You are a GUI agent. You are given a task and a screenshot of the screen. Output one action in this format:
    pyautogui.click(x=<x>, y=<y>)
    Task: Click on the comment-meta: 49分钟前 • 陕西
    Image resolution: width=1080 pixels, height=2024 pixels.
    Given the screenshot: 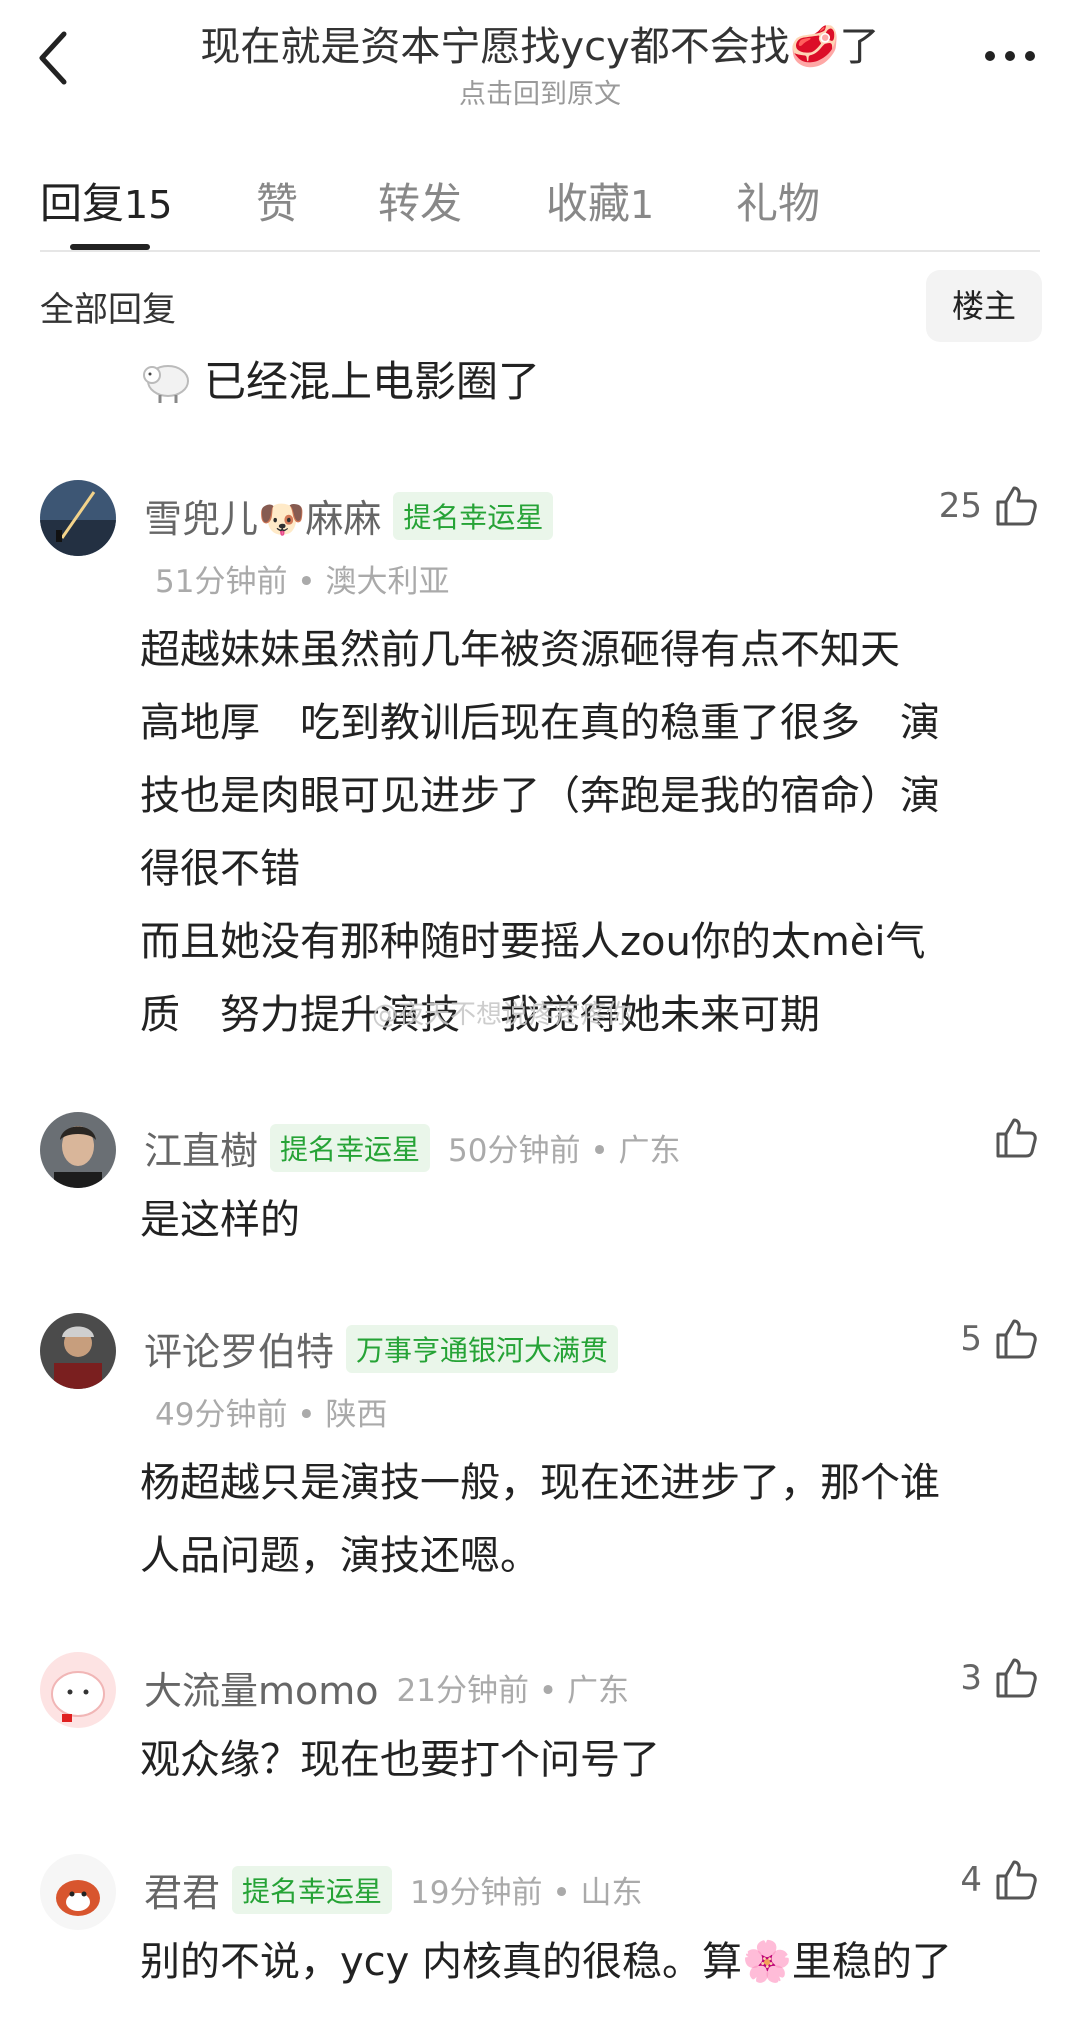 What is the action you would take?
    pyautogui.click(x=271, y=1415)
    